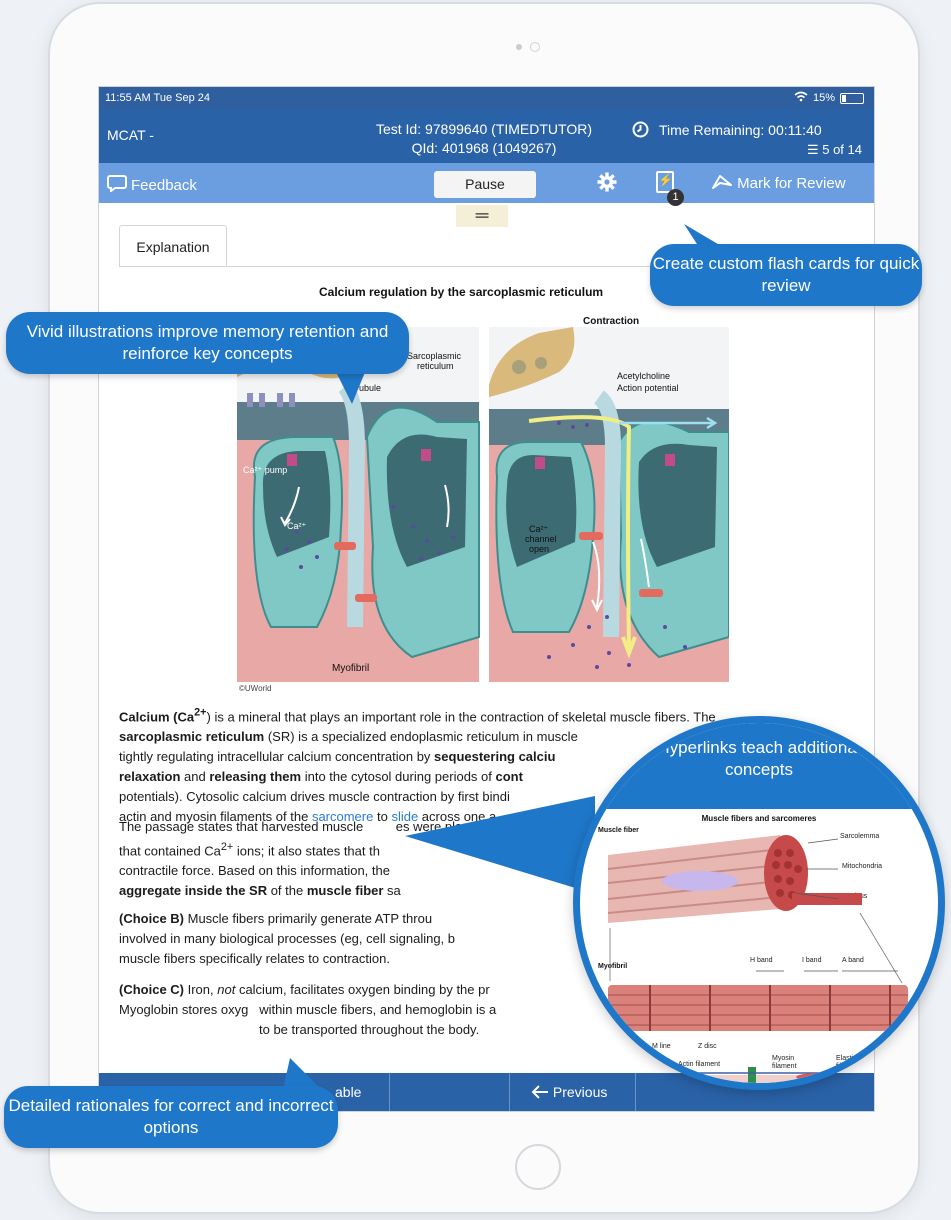 The image size is (951, 1220). I want to click on question-counter: ☰ 5 of 14, so click(834, 150).